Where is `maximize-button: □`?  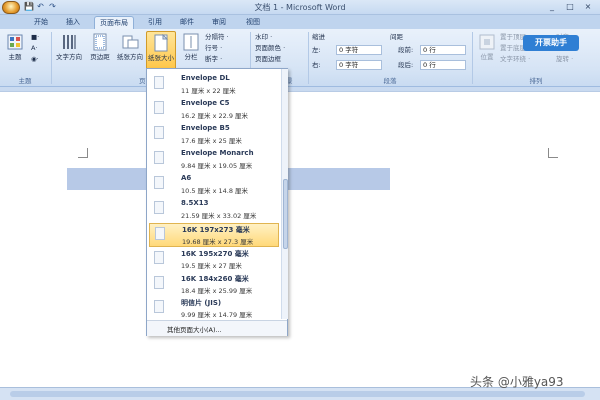 maximize-button: □ is located at coordinates (570, 6).